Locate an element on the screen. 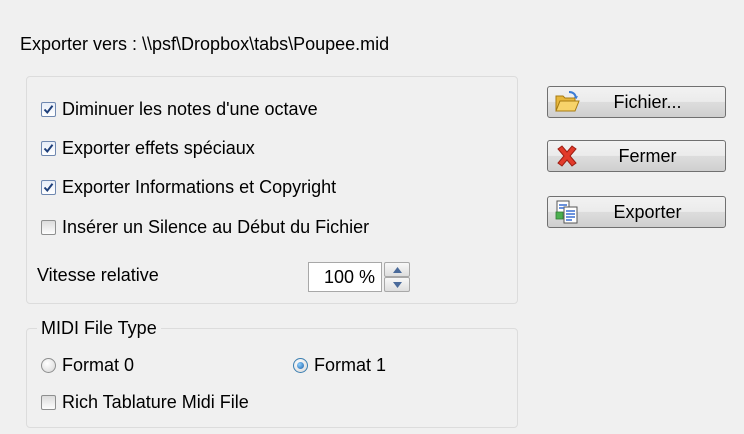 Image resolution: width=744 pixels, height=434 pixels. insert-silence-option: Insérer un Silence au Début du Fichier is located at coordinates (205, 227).